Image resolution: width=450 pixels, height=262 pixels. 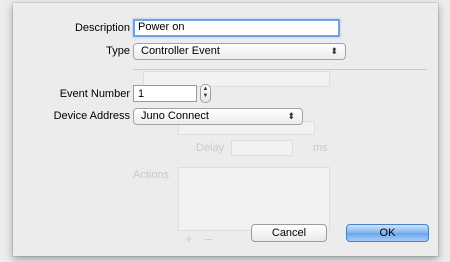 What do you see at coordinates (289, 233) in the screenshot?
I see `cancel-button: Cancel` at bounding box center [289, 233].